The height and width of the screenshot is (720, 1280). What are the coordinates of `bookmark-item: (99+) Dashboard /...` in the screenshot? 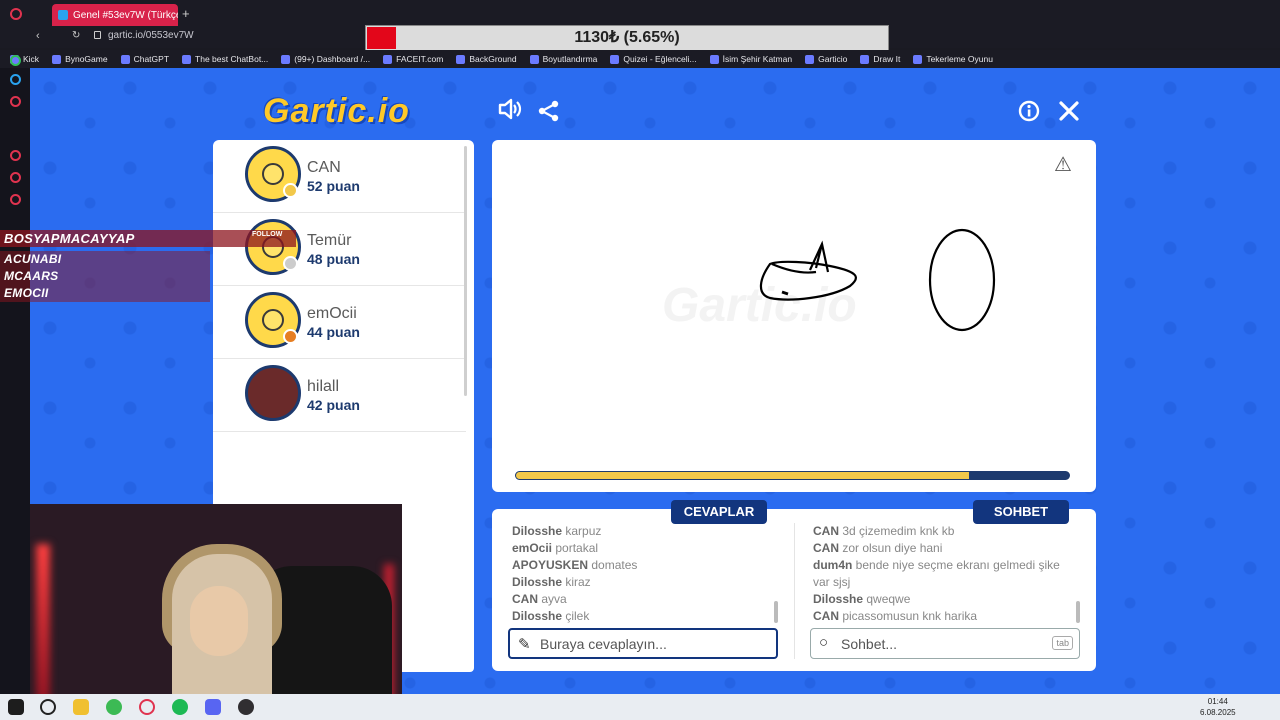 It's located at (325, 59).